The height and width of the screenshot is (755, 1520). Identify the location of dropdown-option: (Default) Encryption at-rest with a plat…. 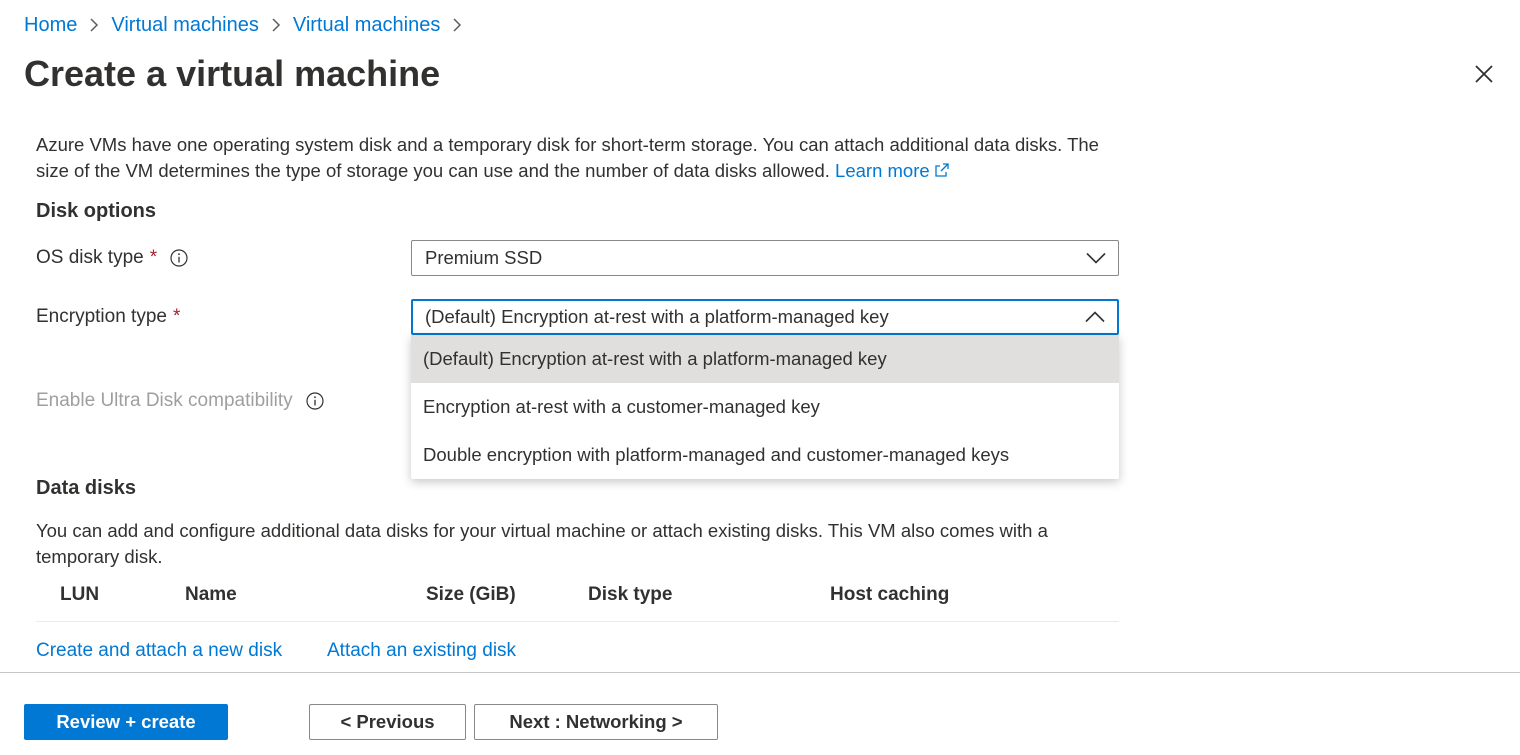
(765, 359).